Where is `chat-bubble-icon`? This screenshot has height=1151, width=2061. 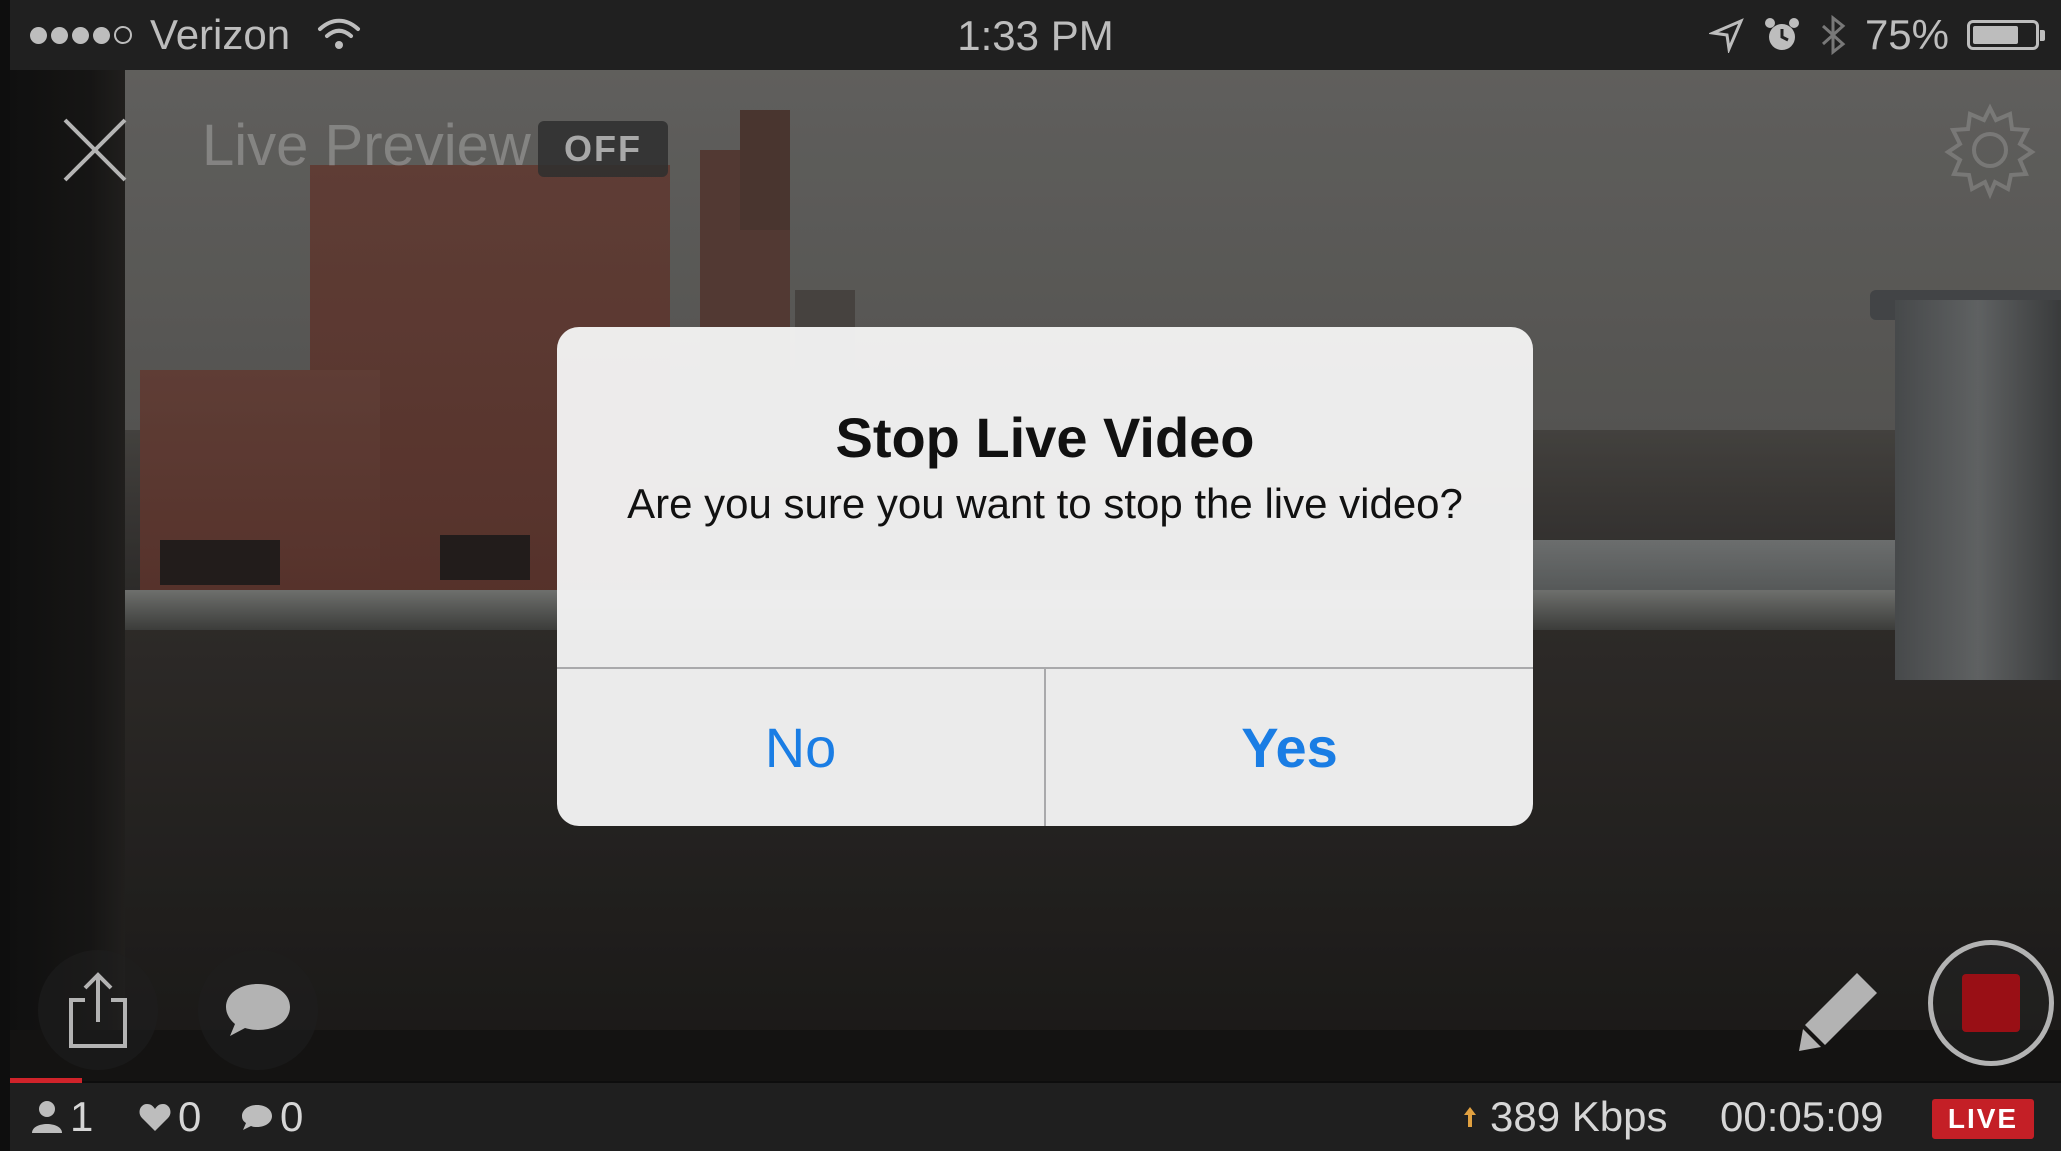
chat-bubble-icon is located at coordinates (257, 1117).